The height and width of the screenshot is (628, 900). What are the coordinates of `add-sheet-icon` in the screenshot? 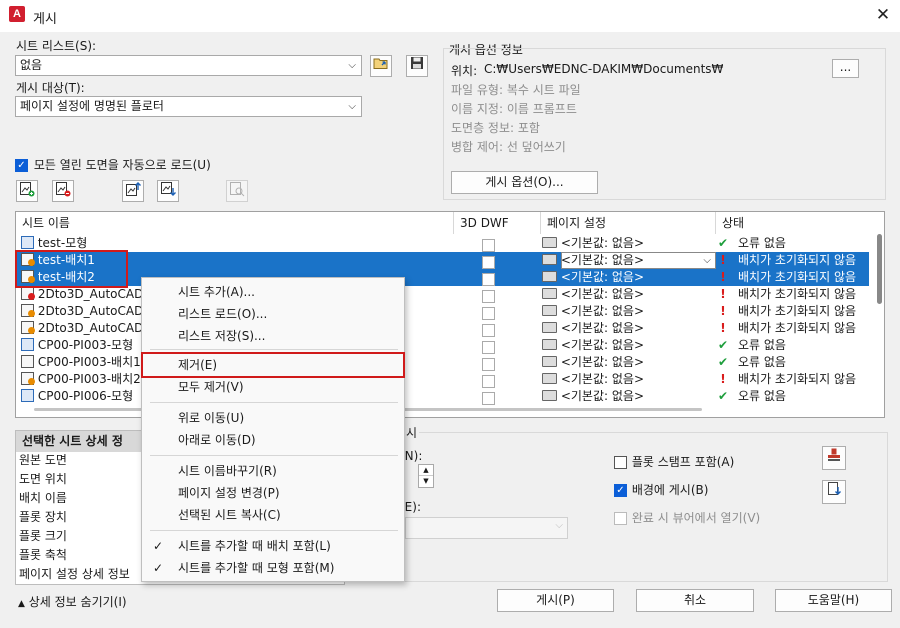 It's located at (27, 189).